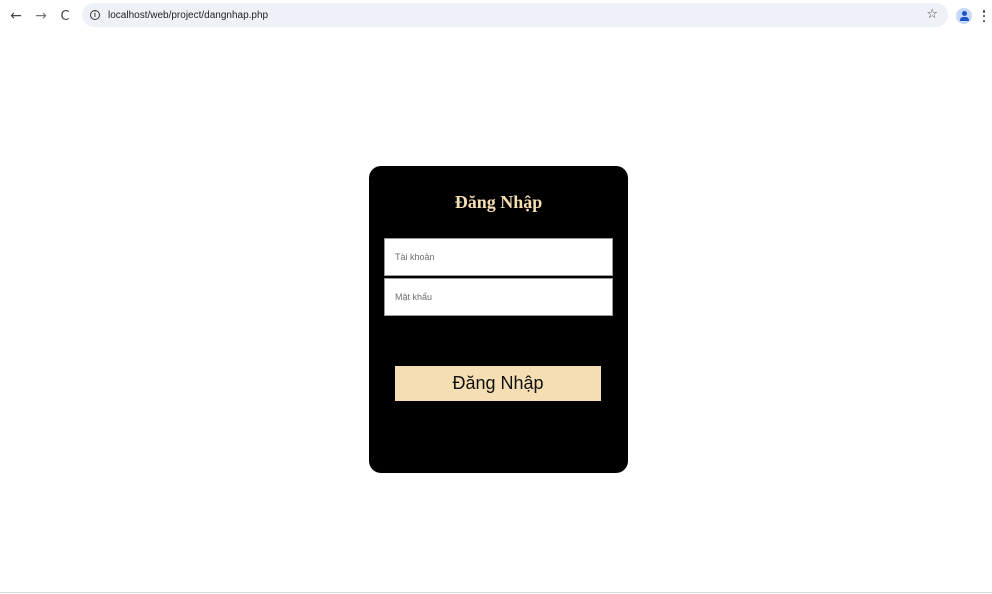 The image size is (992, 594). I want to click on username-input, so click(498, 257).